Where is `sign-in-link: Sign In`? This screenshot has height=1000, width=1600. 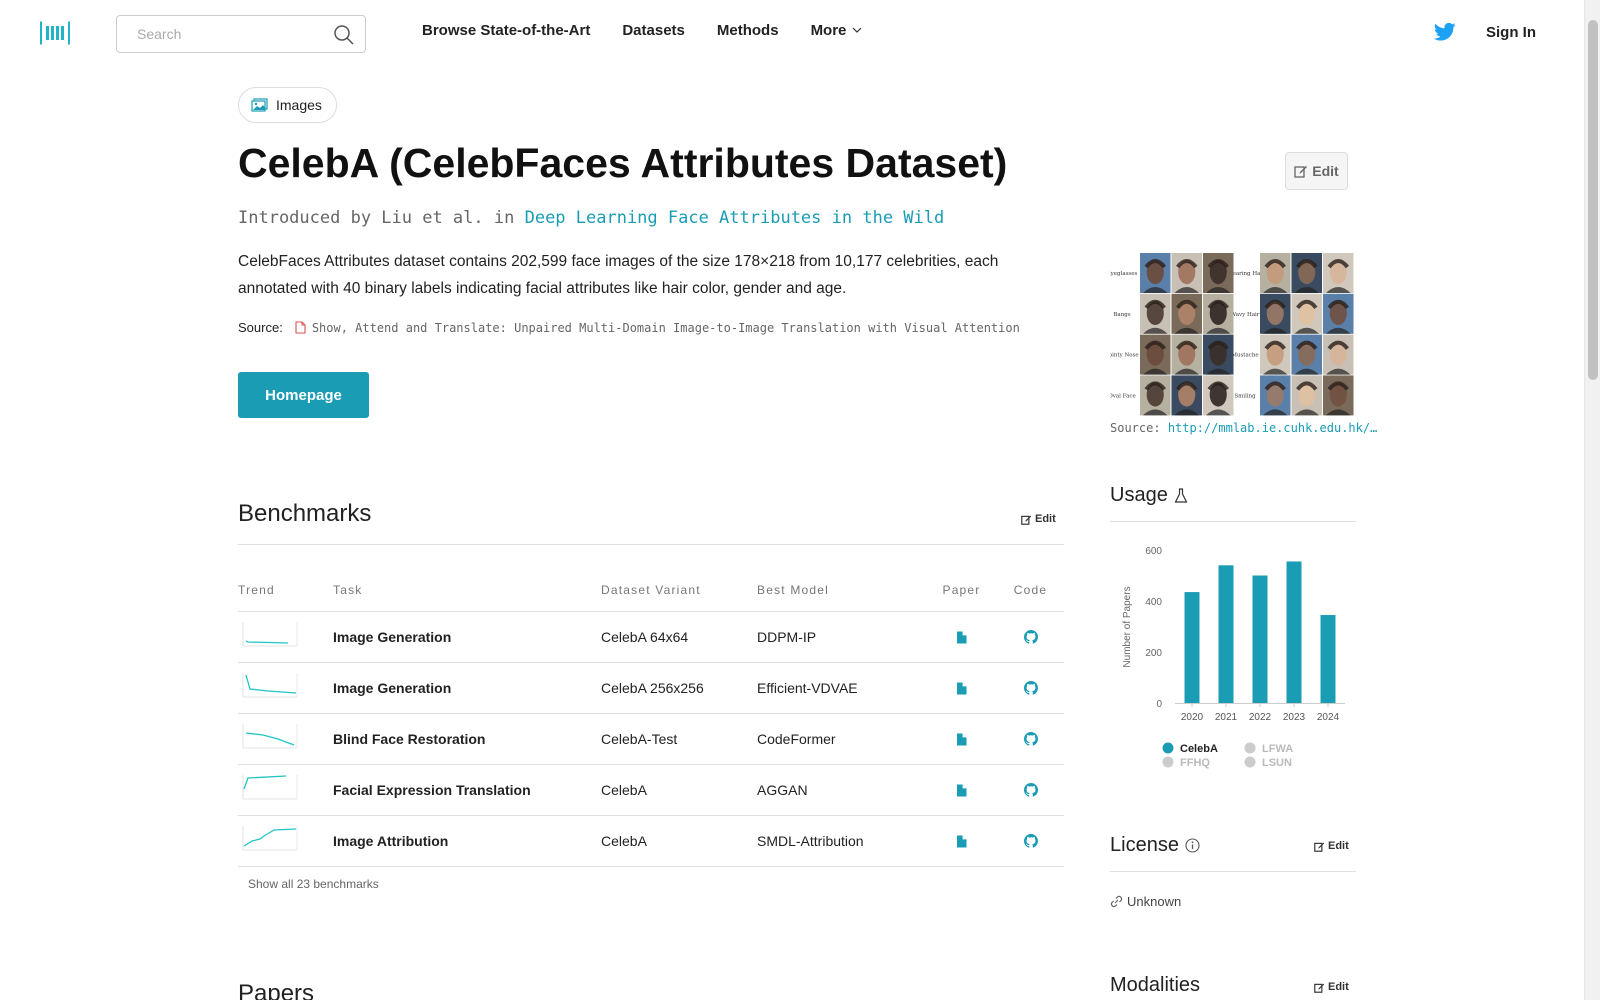
sign-in-link: Sign In is located at coordinates (1511, 32).